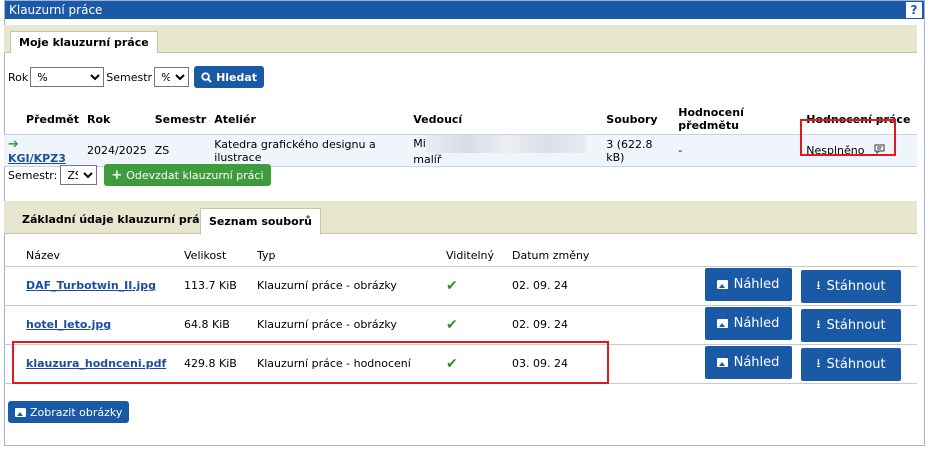 The image size is (929, 454). Describe the element at coordinates (475, 256) in the screenshot. I see `col-viditelny: Viditelný` at that location.